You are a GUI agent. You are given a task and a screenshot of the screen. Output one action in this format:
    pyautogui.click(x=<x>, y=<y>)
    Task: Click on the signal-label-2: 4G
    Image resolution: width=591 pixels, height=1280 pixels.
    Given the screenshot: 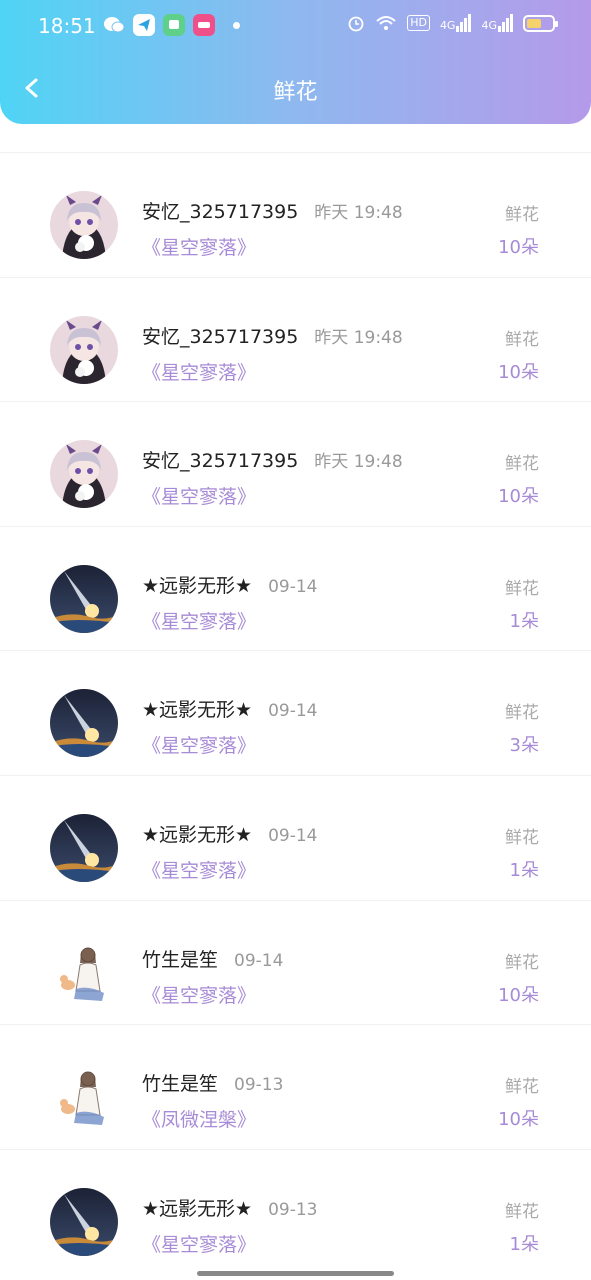 What is the action you would take?
    pyautogui.click(x=489, y=25)
    